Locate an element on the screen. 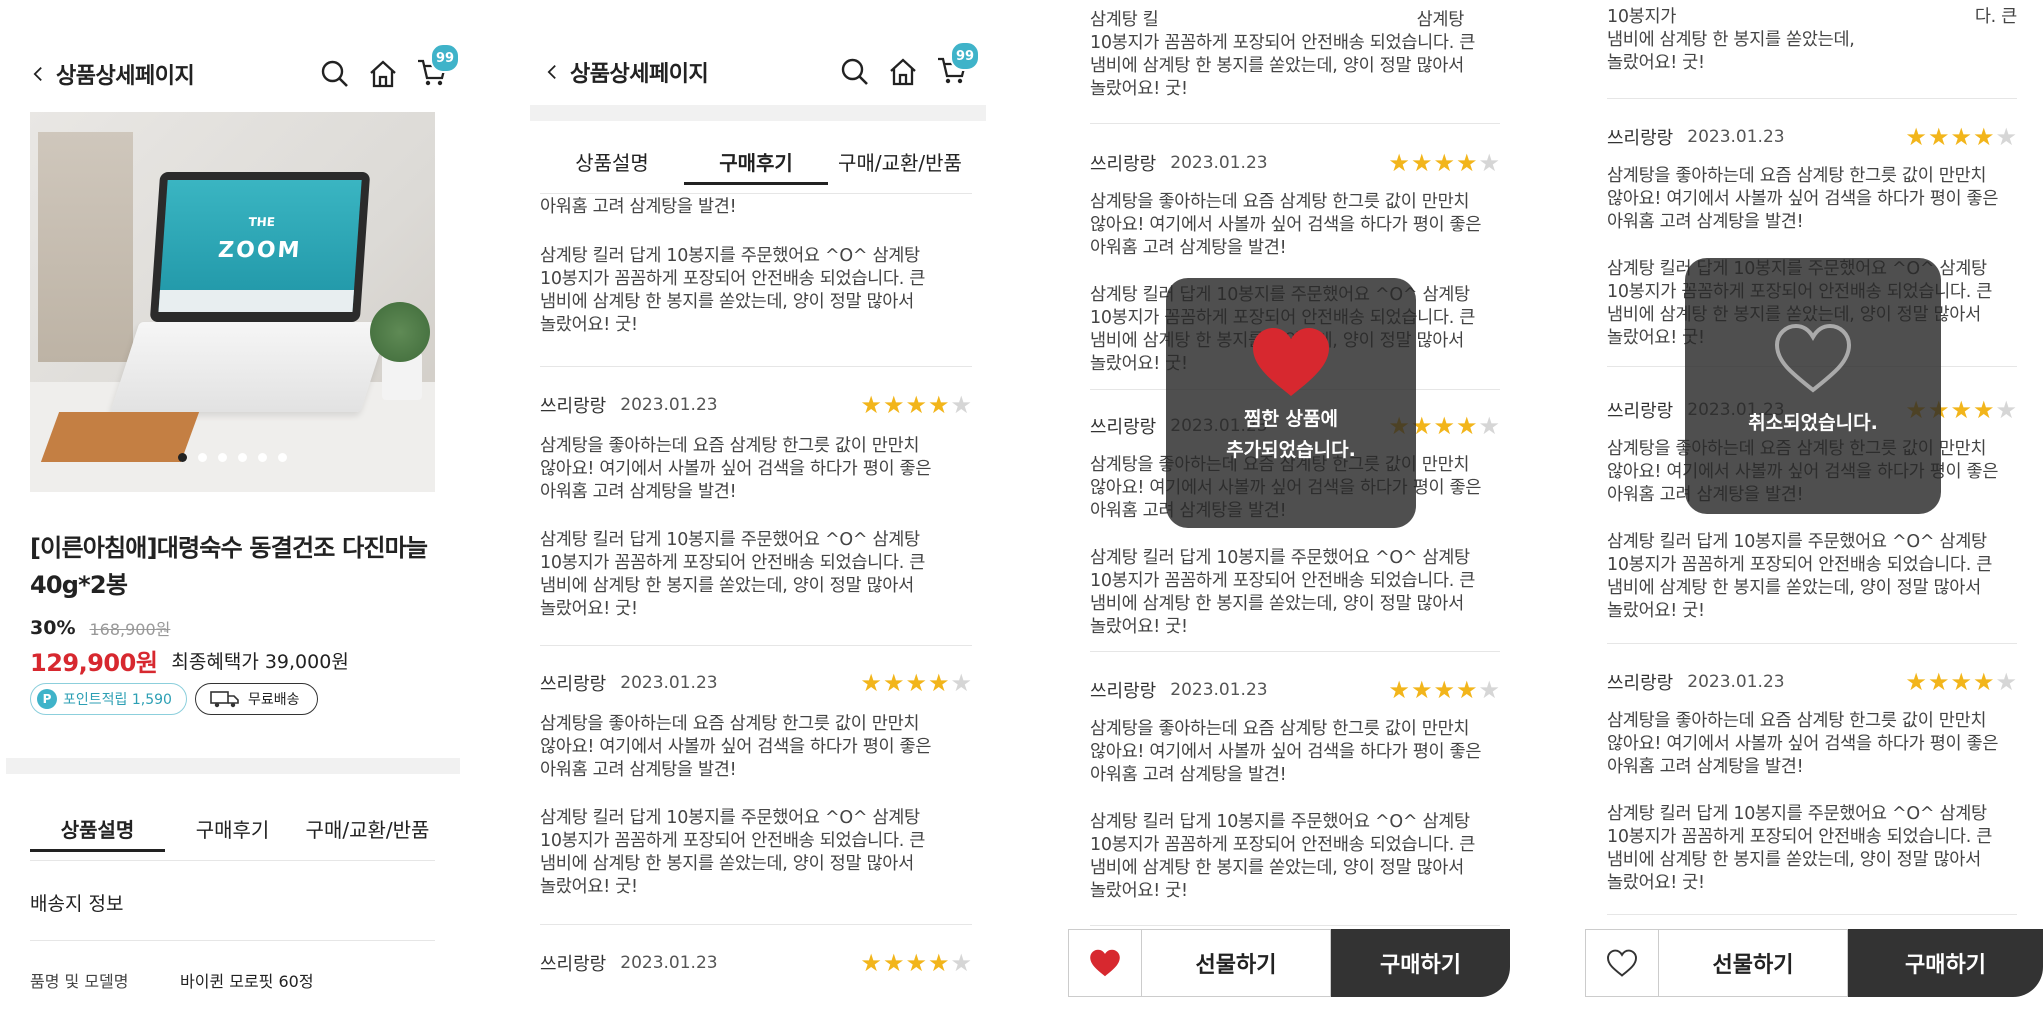 This screenshot has height=1025, width=2043. bottom-action-bar: 선물하기 구매하기 is located at coordinates (1289, 963).